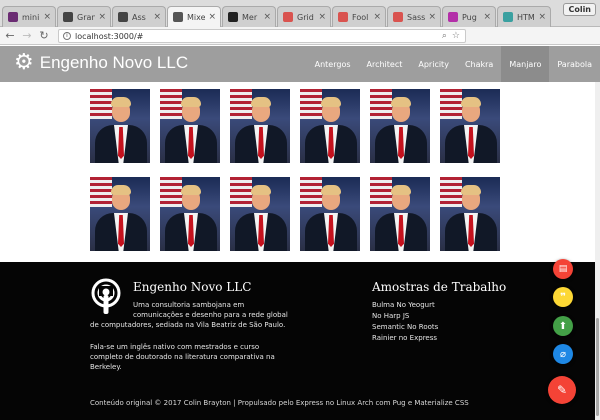 The height and width of the screenshot is (420, 600). I want to click on github-icon, so click(233, 17).